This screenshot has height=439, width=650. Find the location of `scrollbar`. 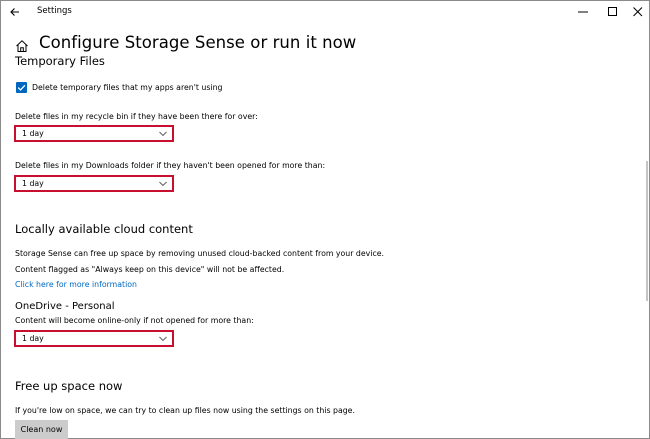

scrollbar is located at coordinates (647, 231).